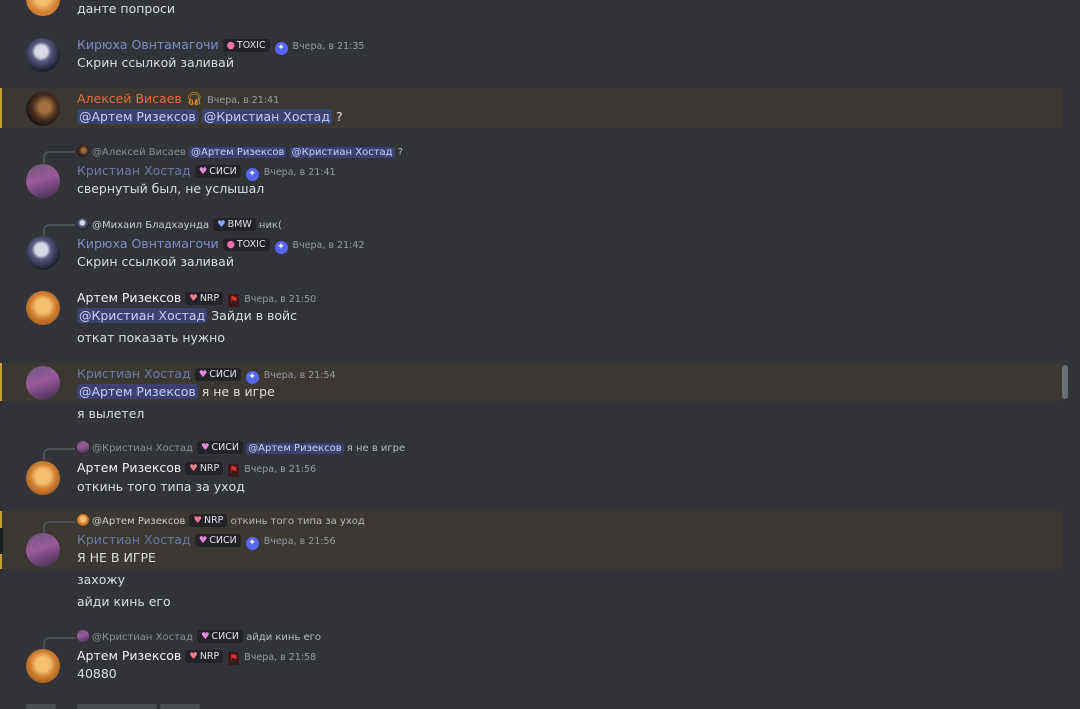  I want to click on role-tag: ♥ BMW, so click(234, 224).